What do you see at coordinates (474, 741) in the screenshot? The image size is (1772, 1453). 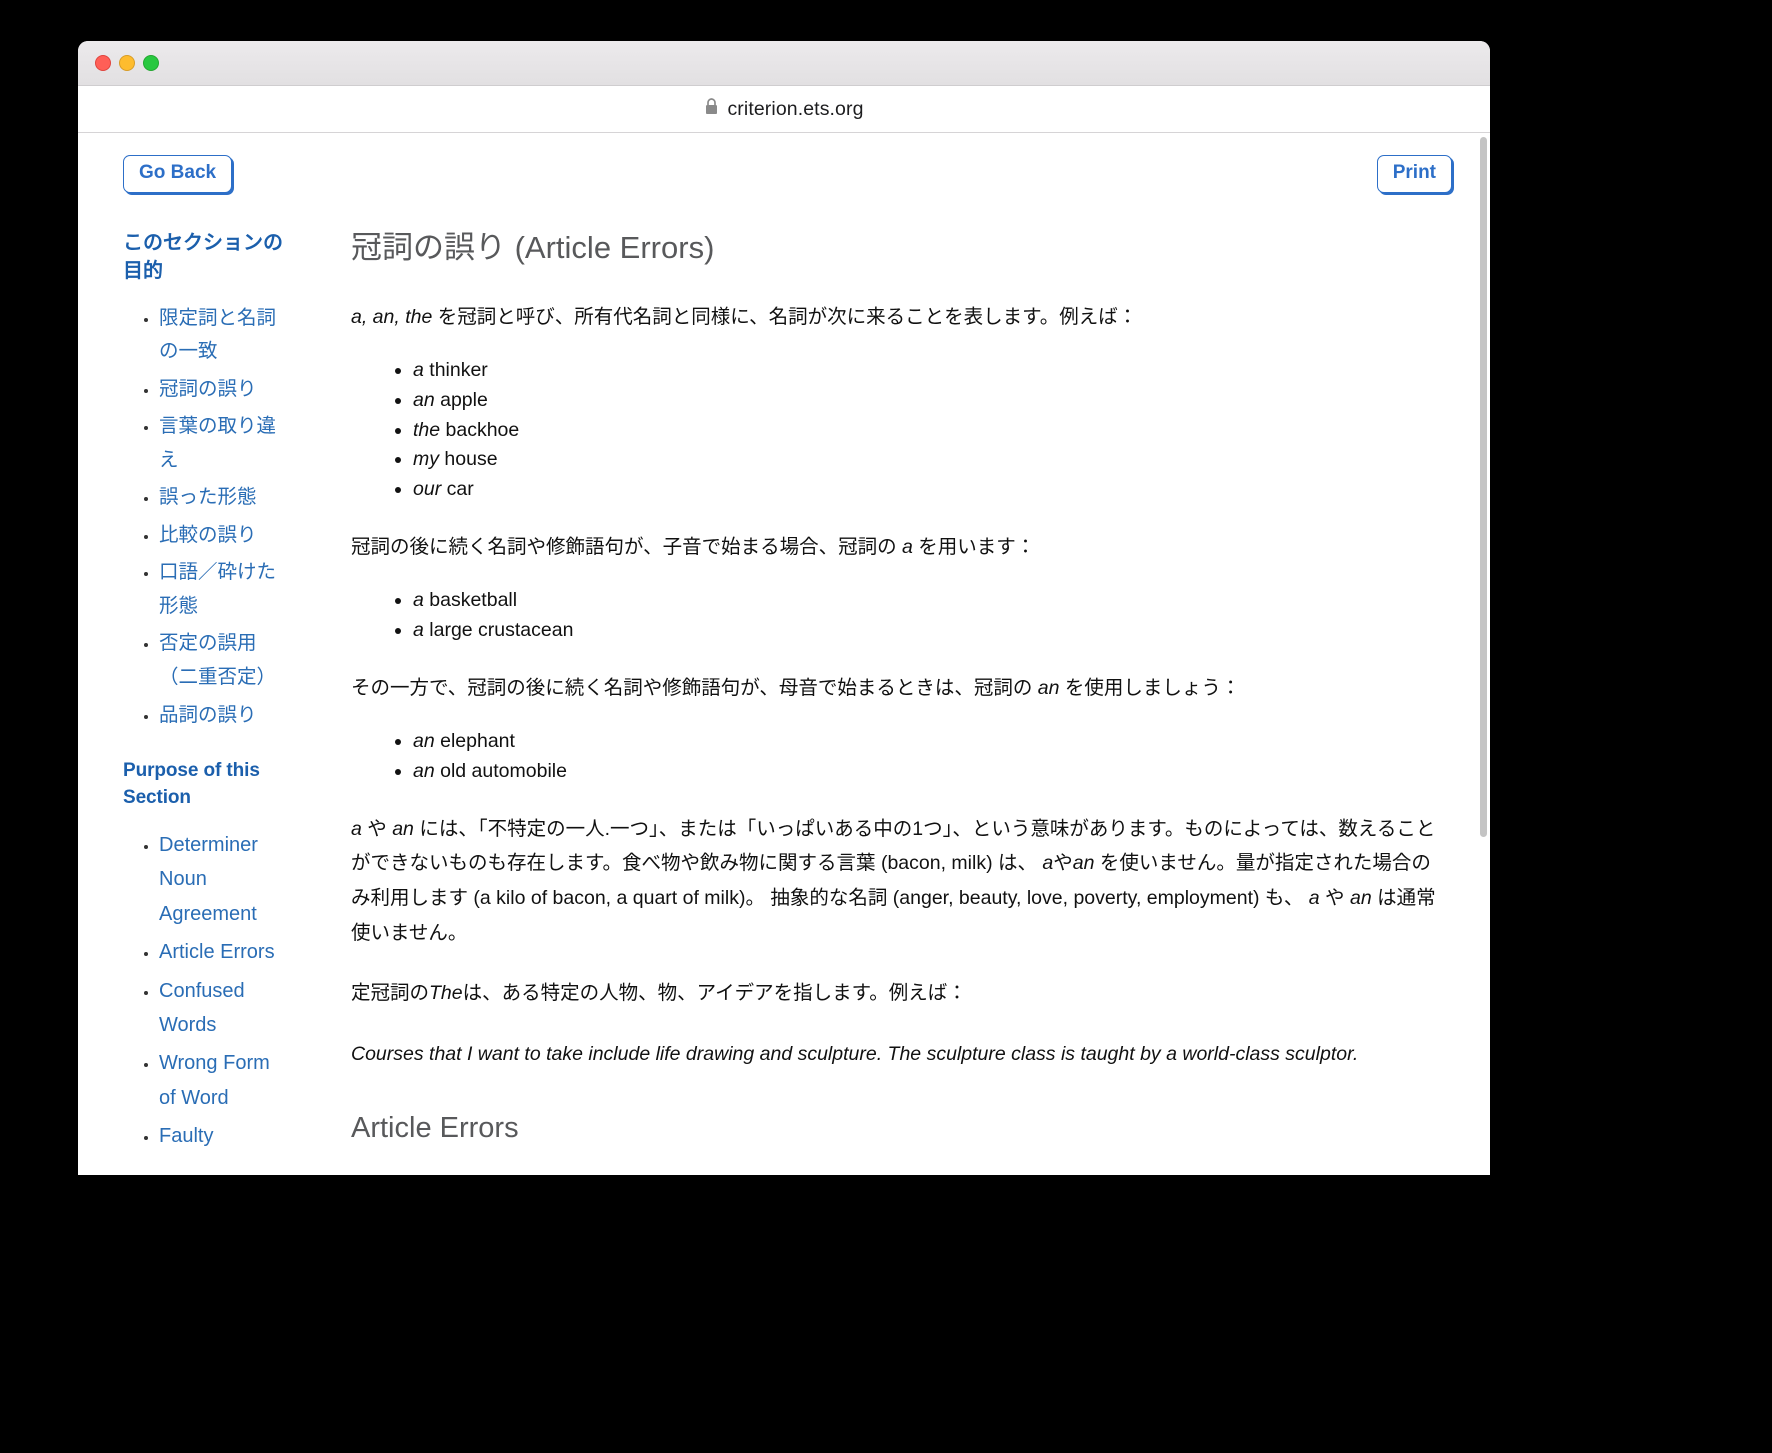 I see `example-noun: elephant` at bounding box center [474, 741].